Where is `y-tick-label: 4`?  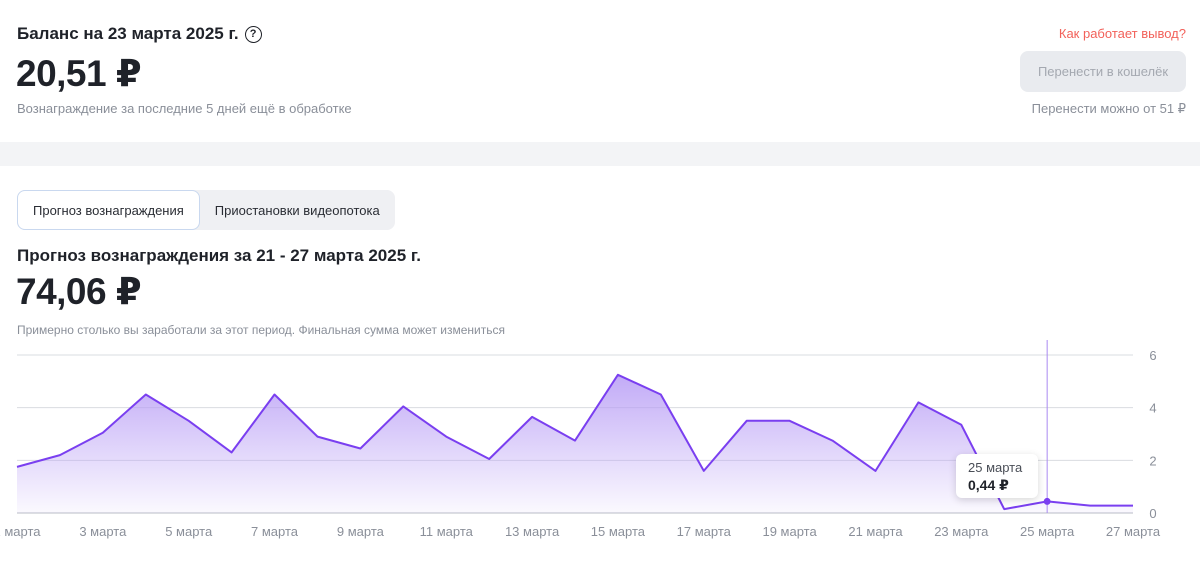
y-tick-label: 4 is located at coordinates (1152, 408).